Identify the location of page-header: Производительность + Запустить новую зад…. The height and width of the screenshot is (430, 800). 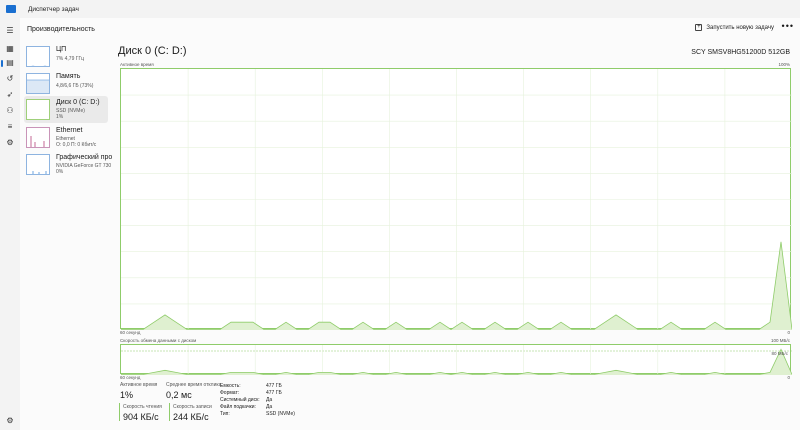
(410, 29).